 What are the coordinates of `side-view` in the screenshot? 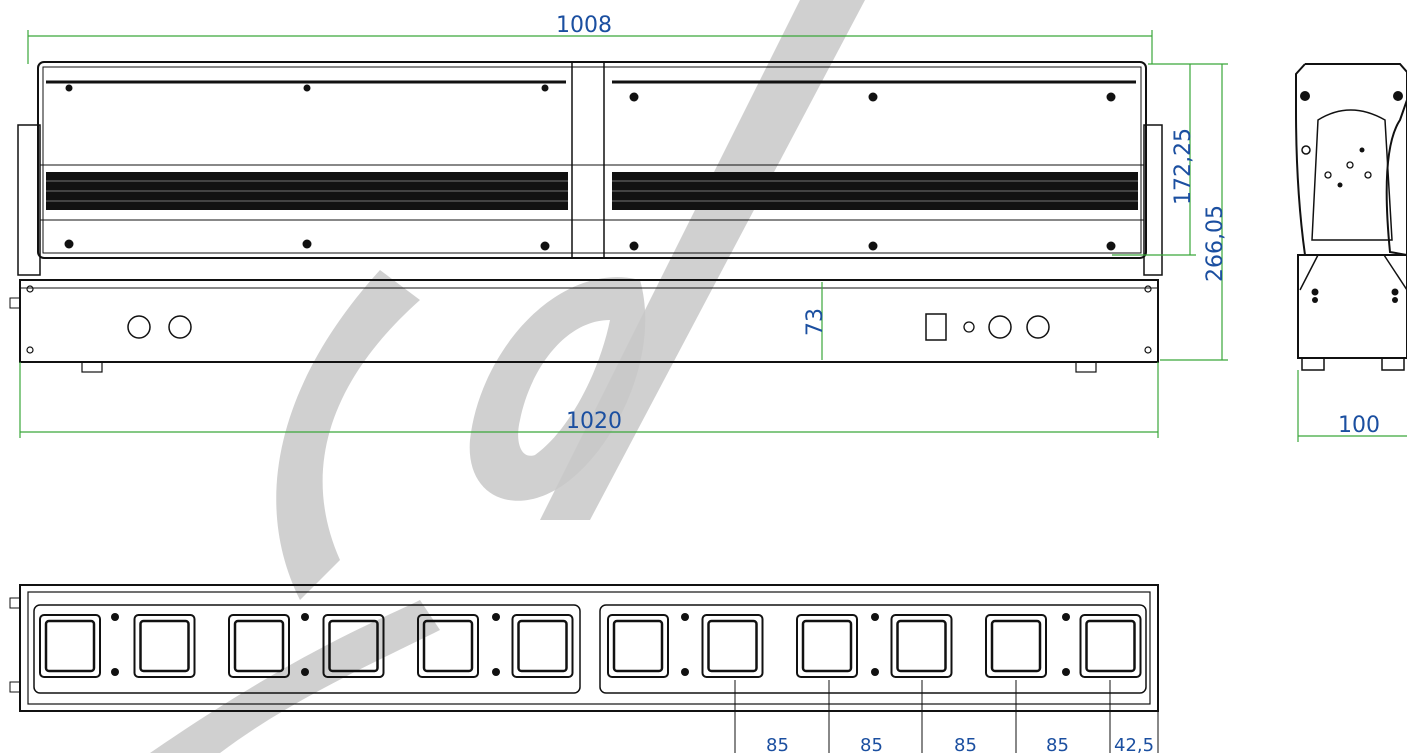 It's located at (1351, 217).